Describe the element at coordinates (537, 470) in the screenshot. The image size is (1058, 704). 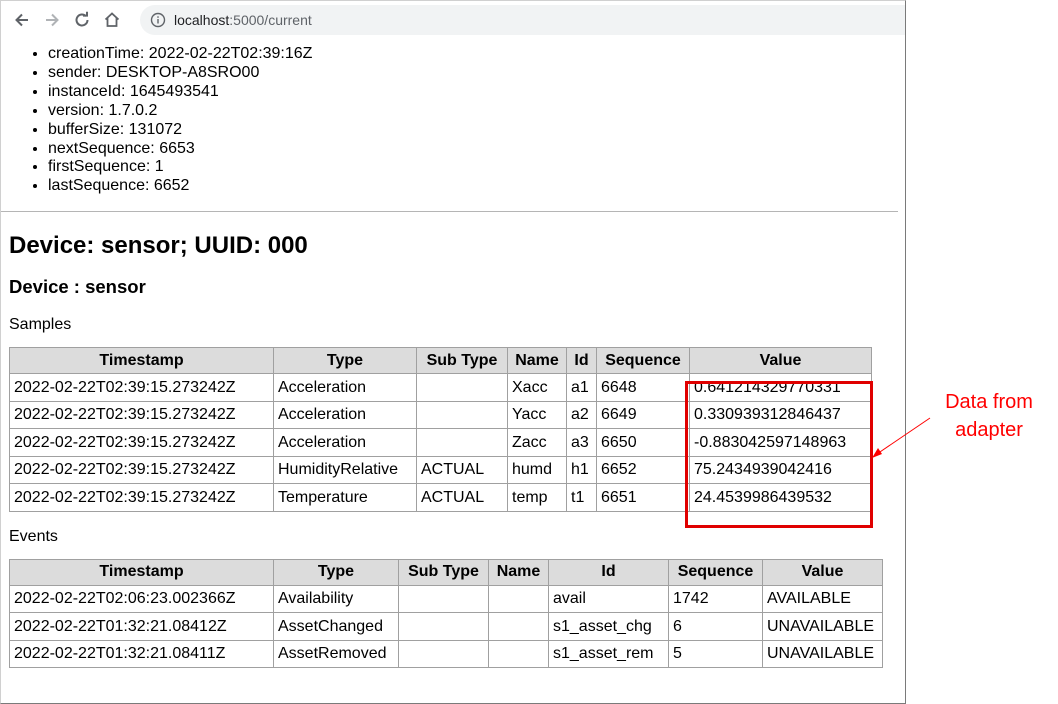
I see `table-cell: humd` at that location.